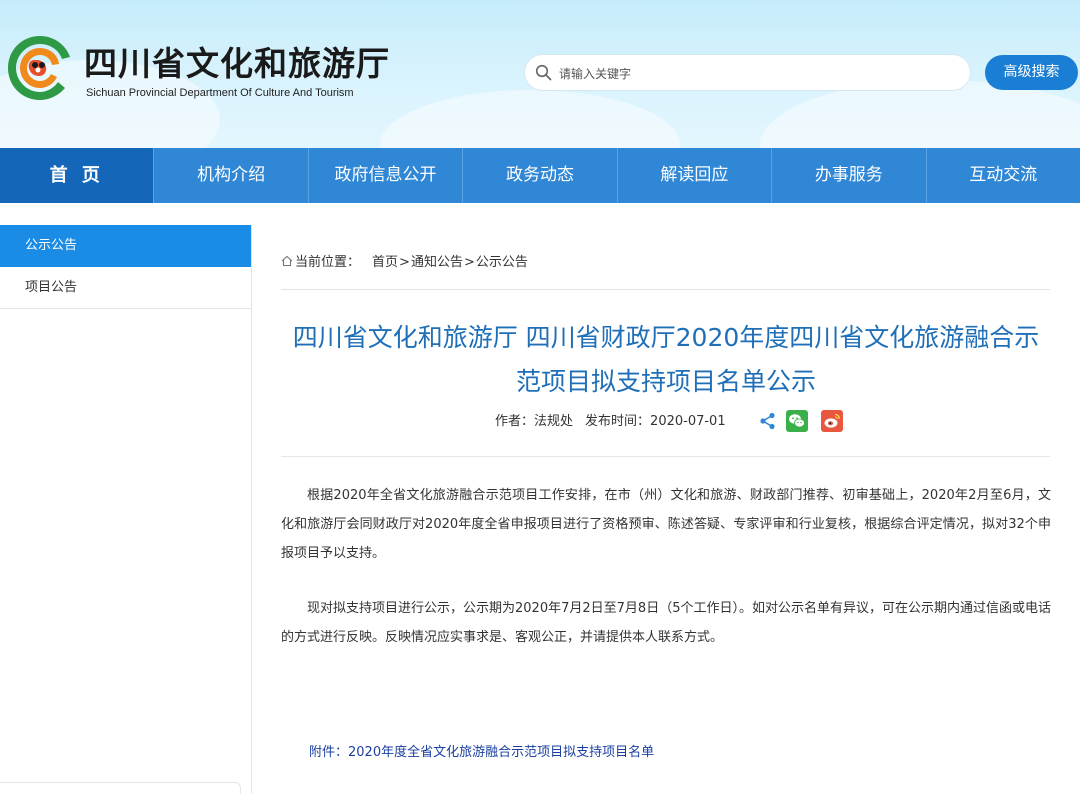 The height and width of the screenshot is (794, 1080). I want to click on breadcrumb-home: 首页, so click(385, 262).